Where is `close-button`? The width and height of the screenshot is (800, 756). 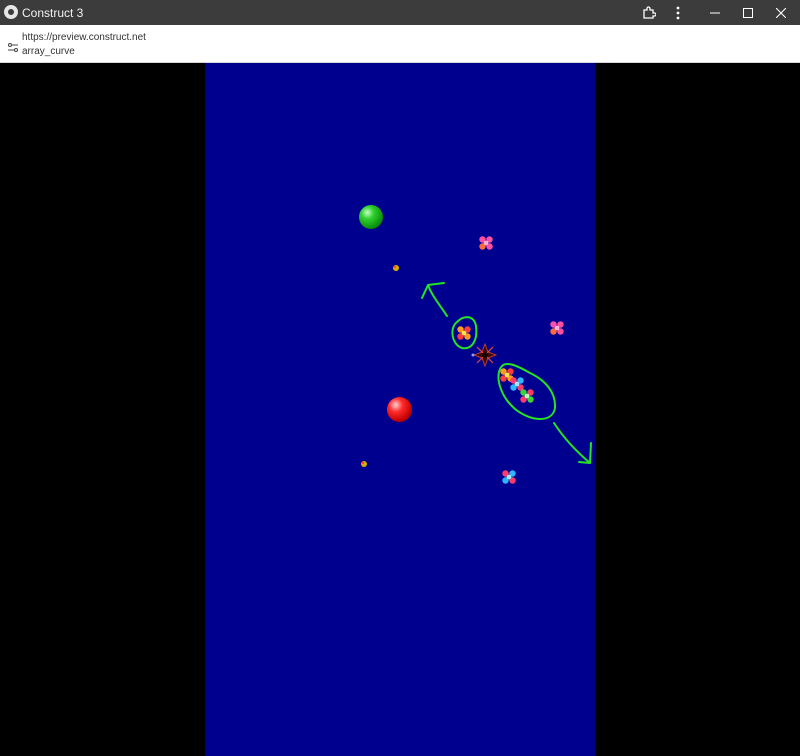
close-button is located at coordinates (781, 12).